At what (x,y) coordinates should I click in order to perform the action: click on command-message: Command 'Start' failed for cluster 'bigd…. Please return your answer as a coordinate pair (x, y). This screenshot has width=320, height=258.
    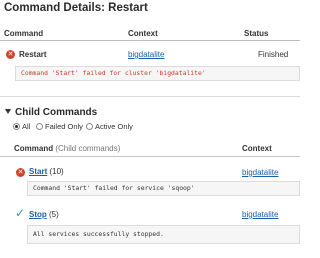
    Looking at the image, I should click on (157, 73).